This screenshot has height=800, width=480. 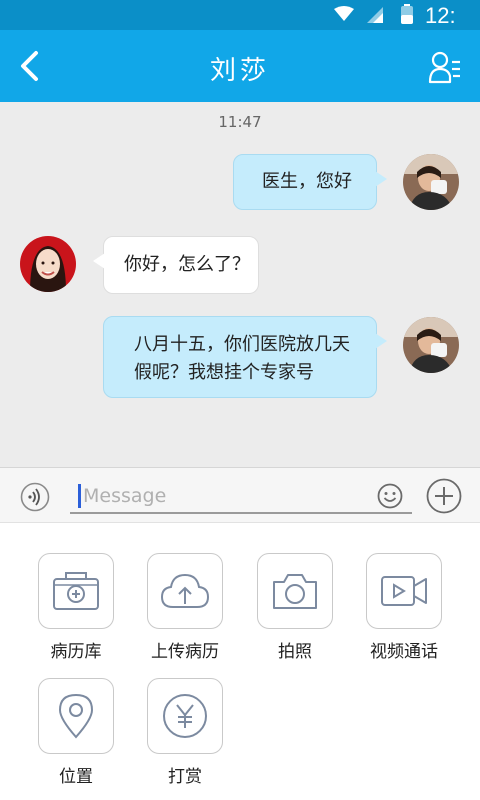 I want to click on tile-label: 上传病历, so click(x=185, y=652).